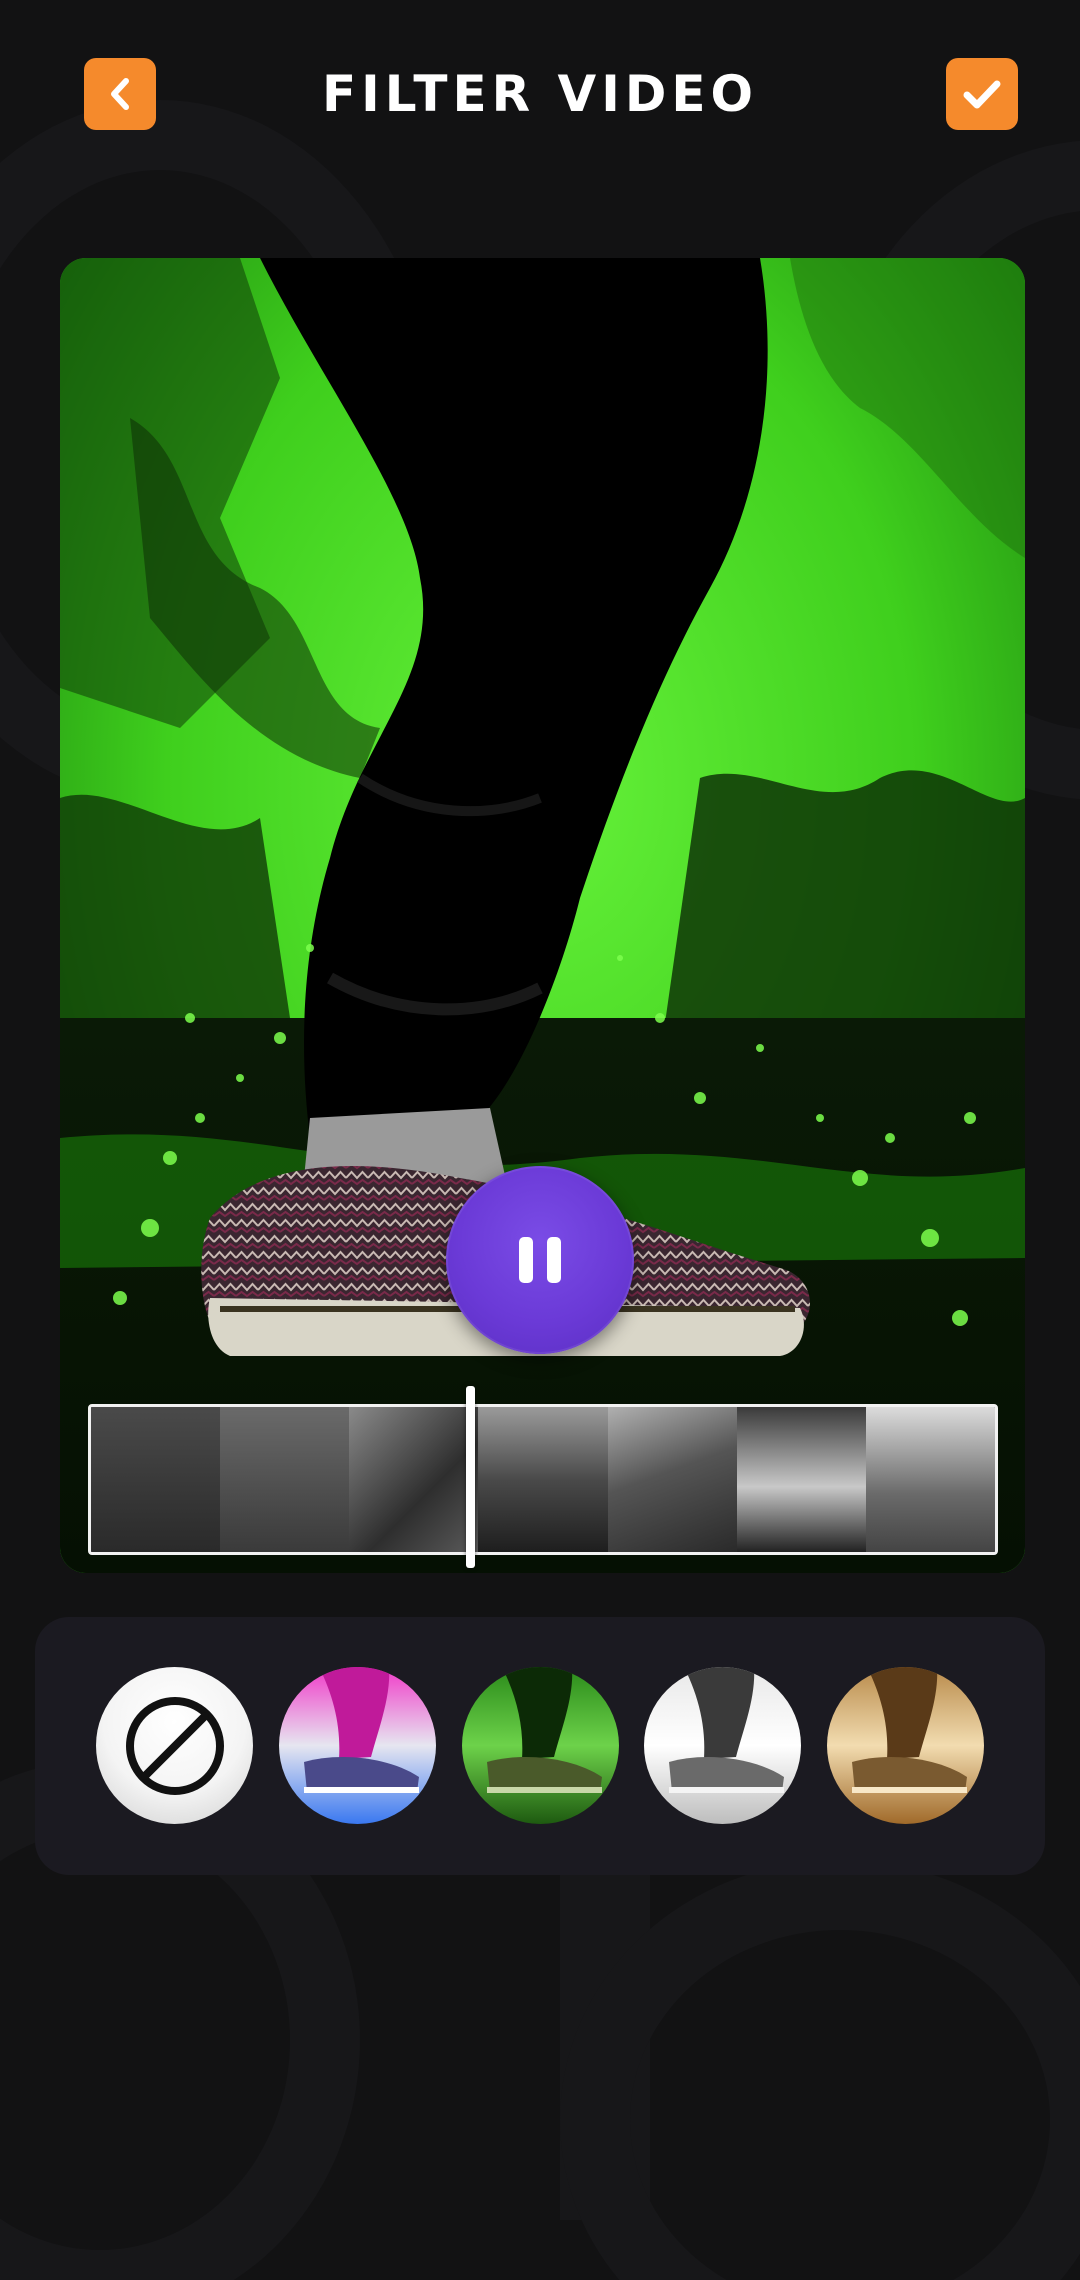 Image resolution: width=1080 pixels, height=2280 pixels. I want to click on filter-black-white, so click(723, 1745).